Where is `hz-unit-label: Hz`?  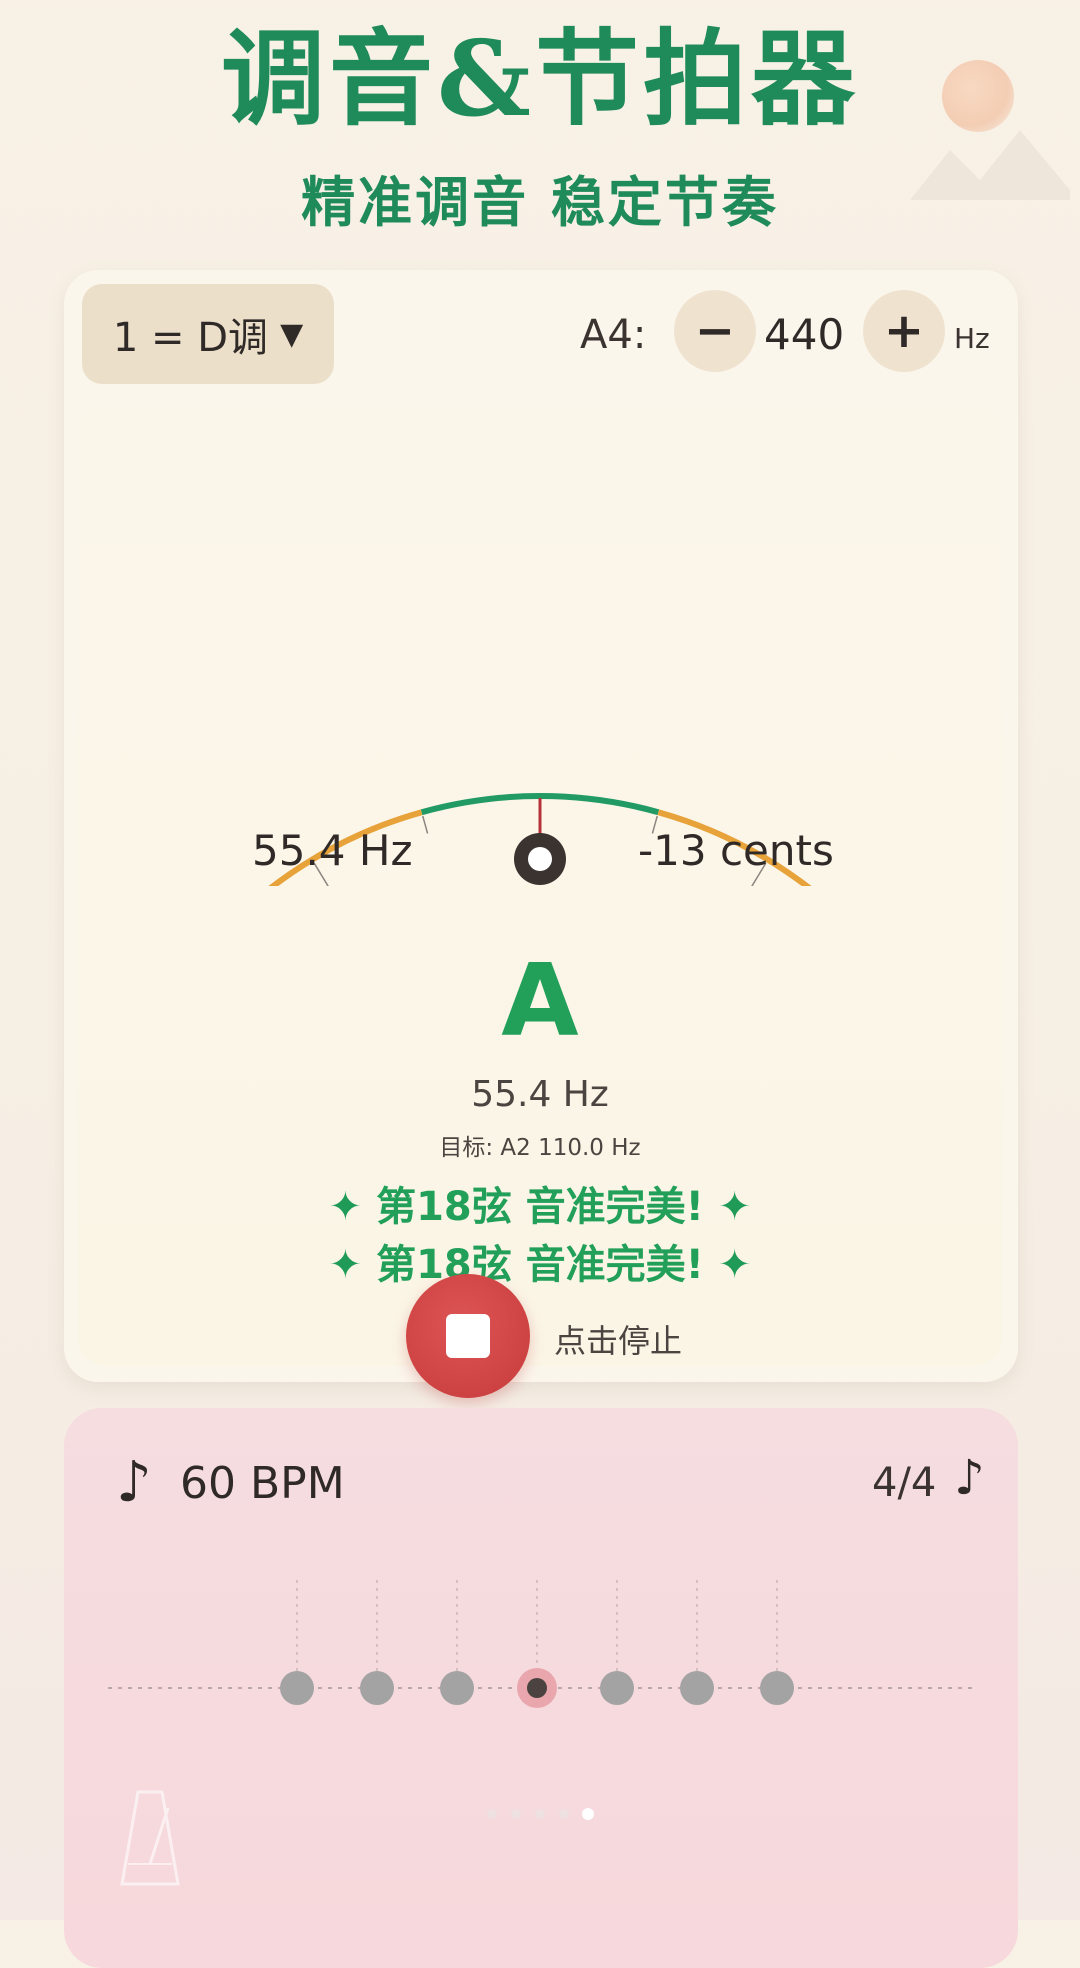 hz-unit-label: Hz is located at coordinates (972, 338).